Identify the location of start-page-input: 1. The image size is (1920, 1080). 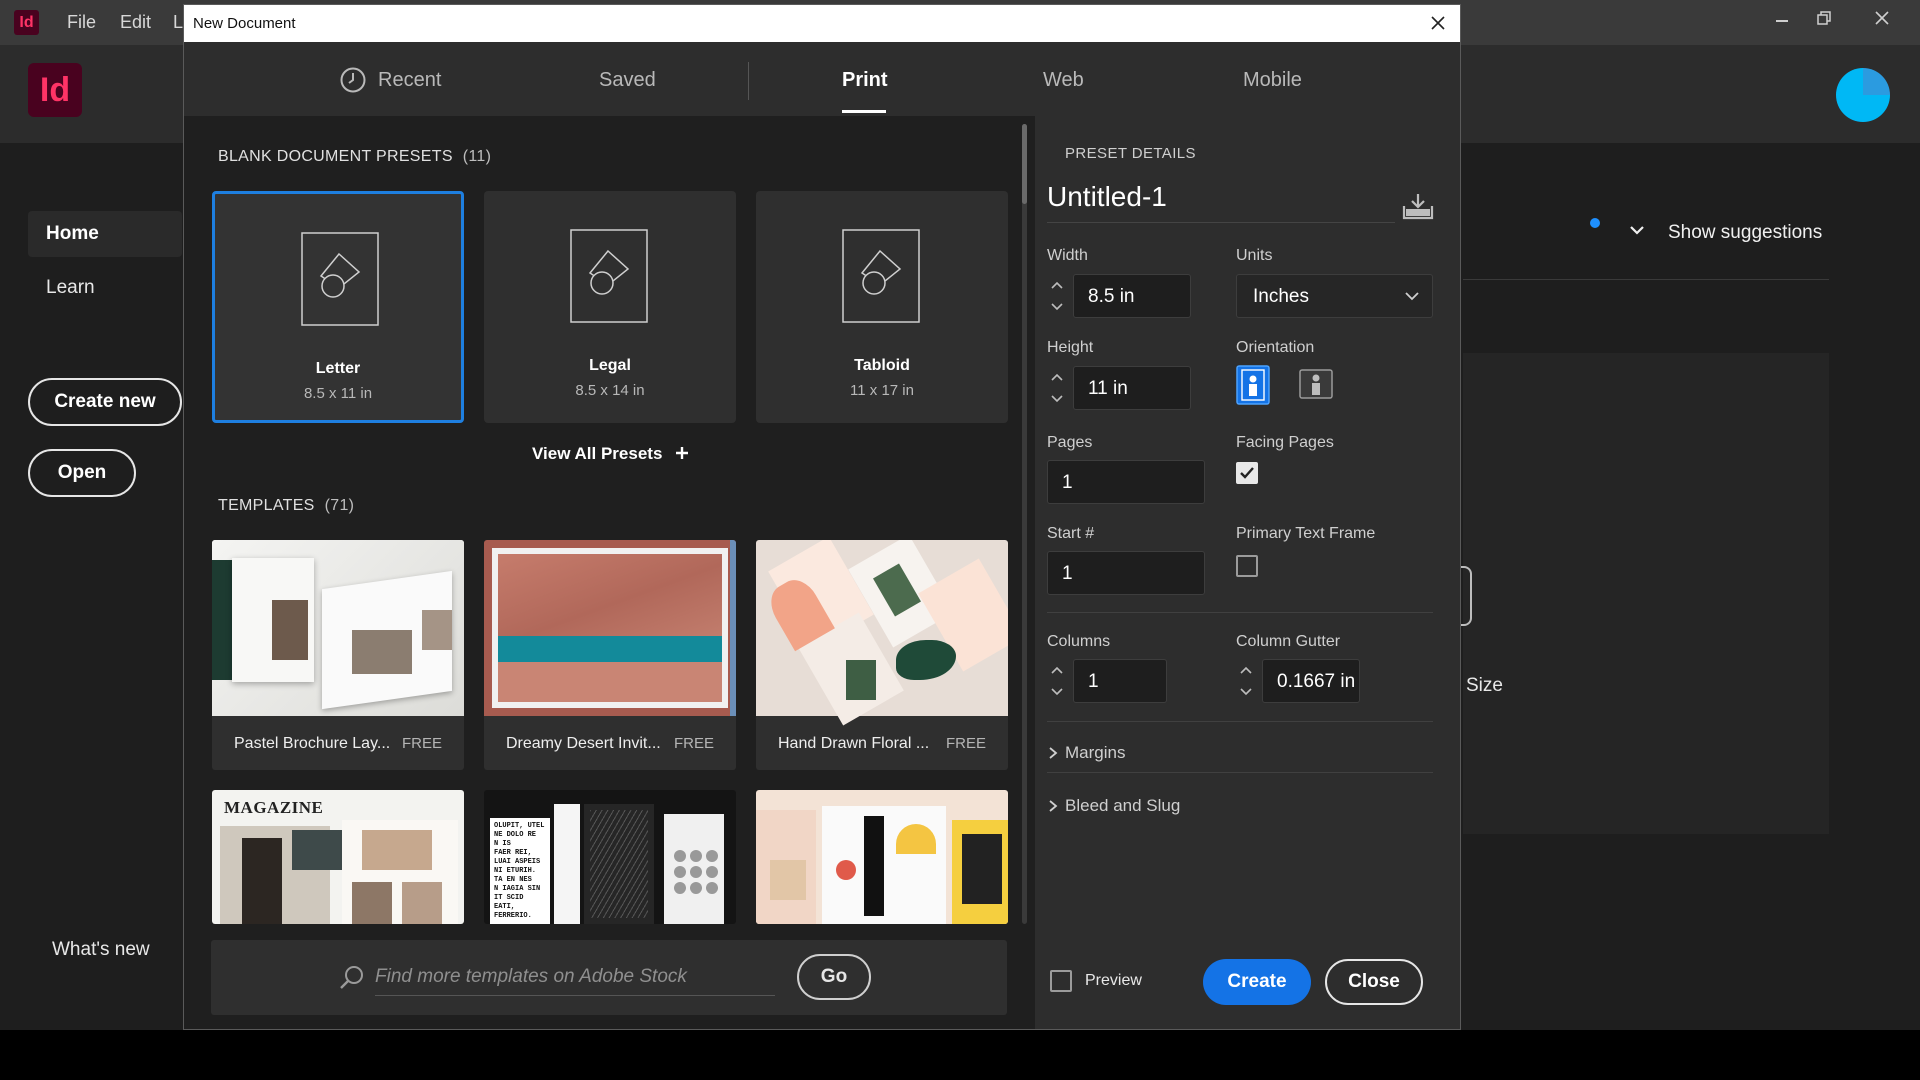
(1126, 573).